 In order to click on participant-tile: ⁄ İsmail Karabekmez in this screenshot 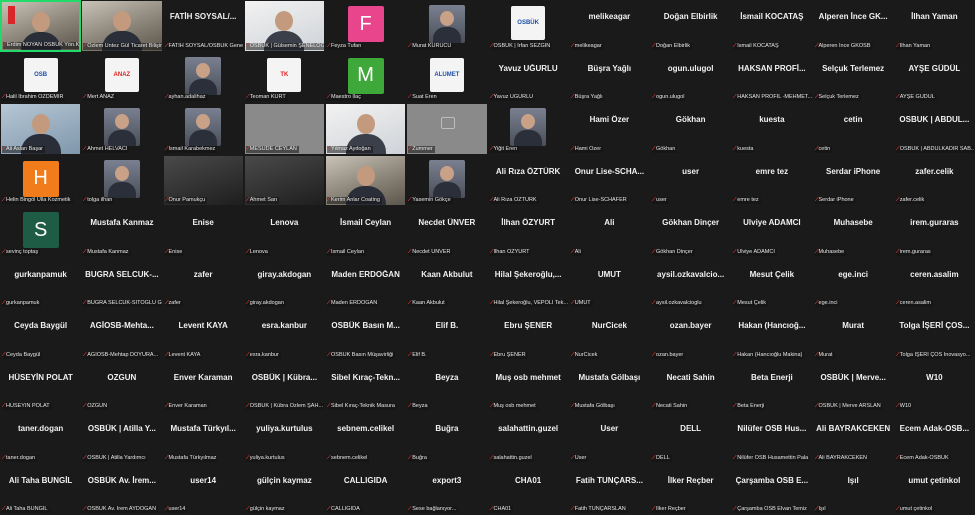, I will do `click(203, 129)`.